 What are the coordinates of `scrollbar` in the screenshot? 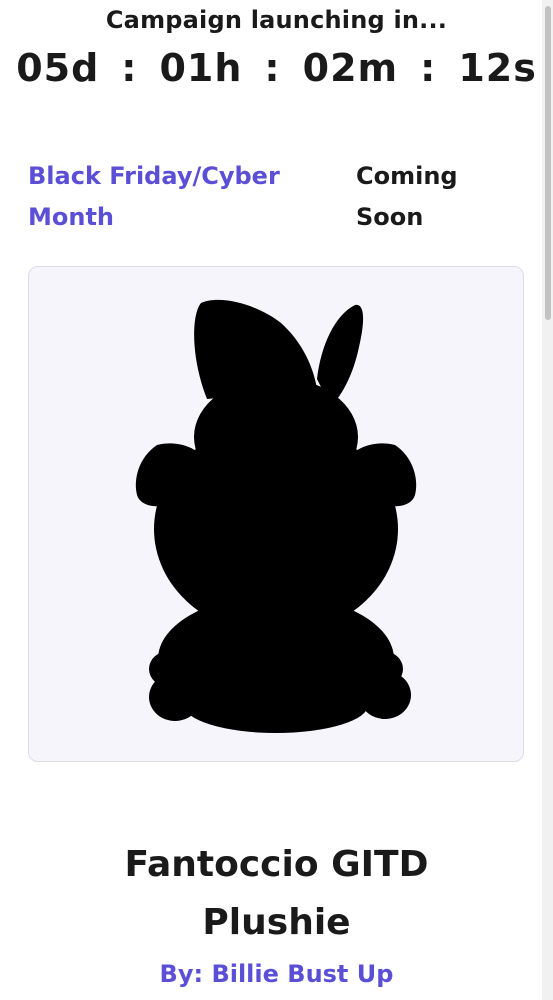 It's located at (547, 500).